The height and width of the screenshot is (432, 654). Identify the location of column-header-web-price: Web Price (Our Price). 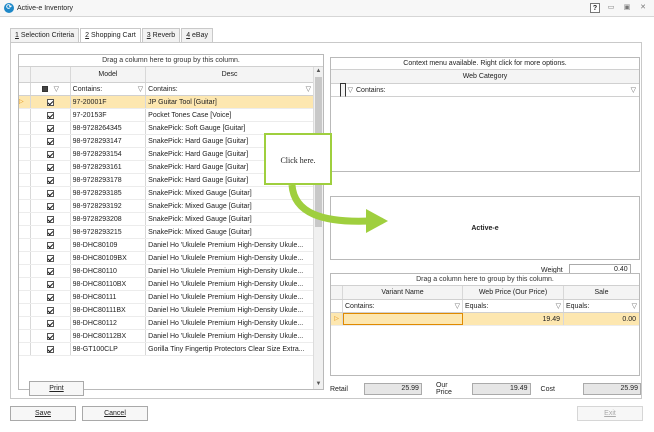
(513, 292).